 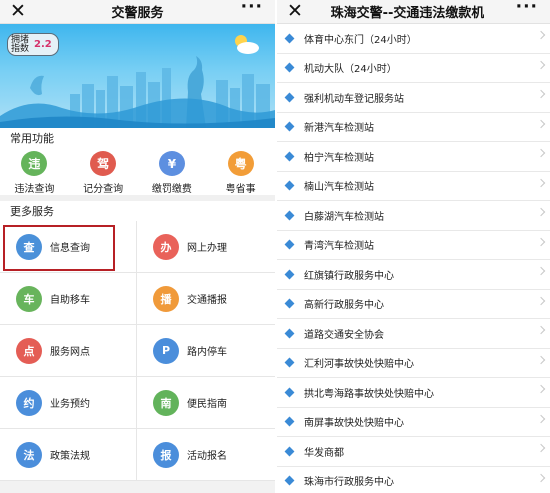 I want to click on list-item-label: 机动大队（24小时）, so click(x=350, y=70).